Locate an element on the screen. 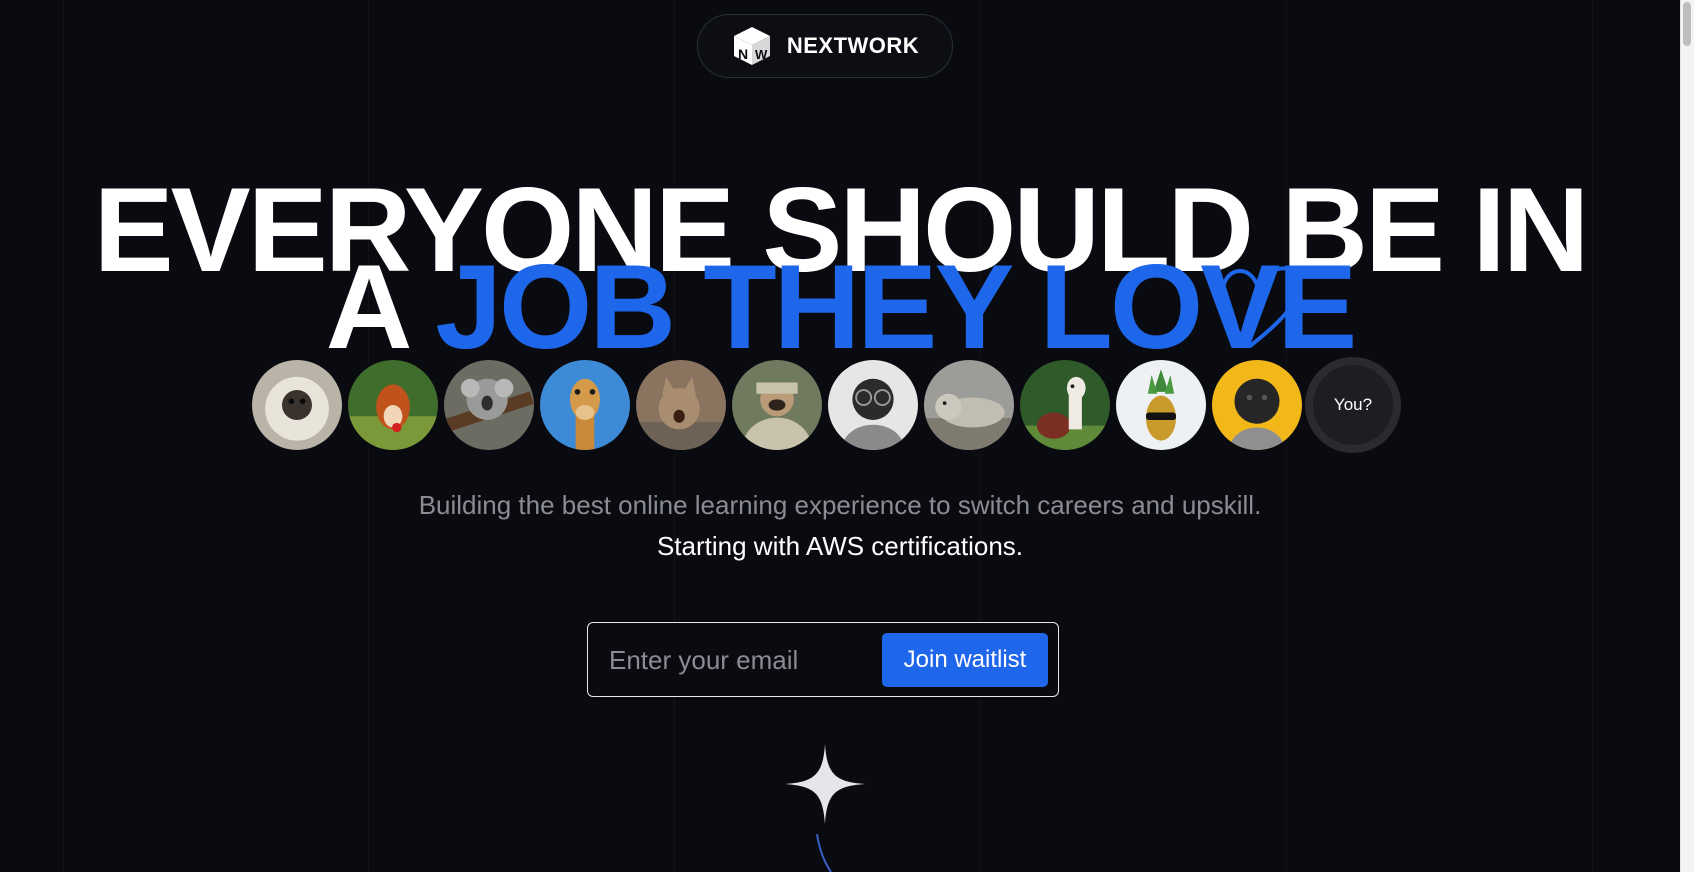 The image size is (1694, 872). sparkle-icon is located at coordinates (825, 784).